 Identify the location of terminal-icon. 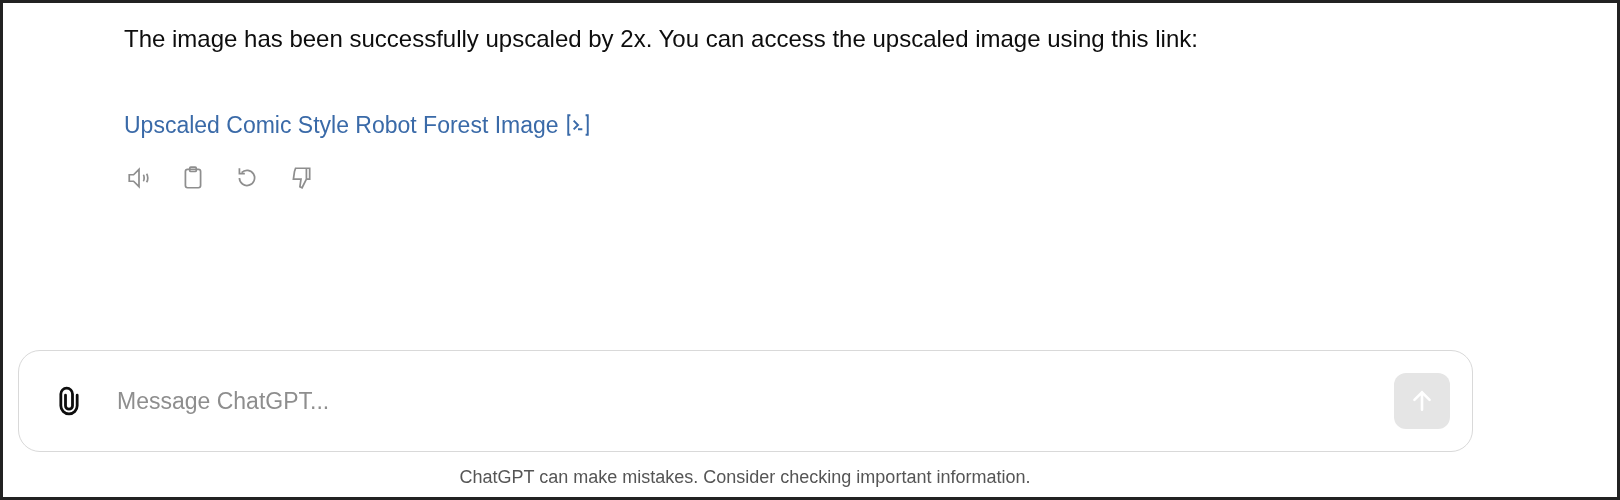
(577, 125).